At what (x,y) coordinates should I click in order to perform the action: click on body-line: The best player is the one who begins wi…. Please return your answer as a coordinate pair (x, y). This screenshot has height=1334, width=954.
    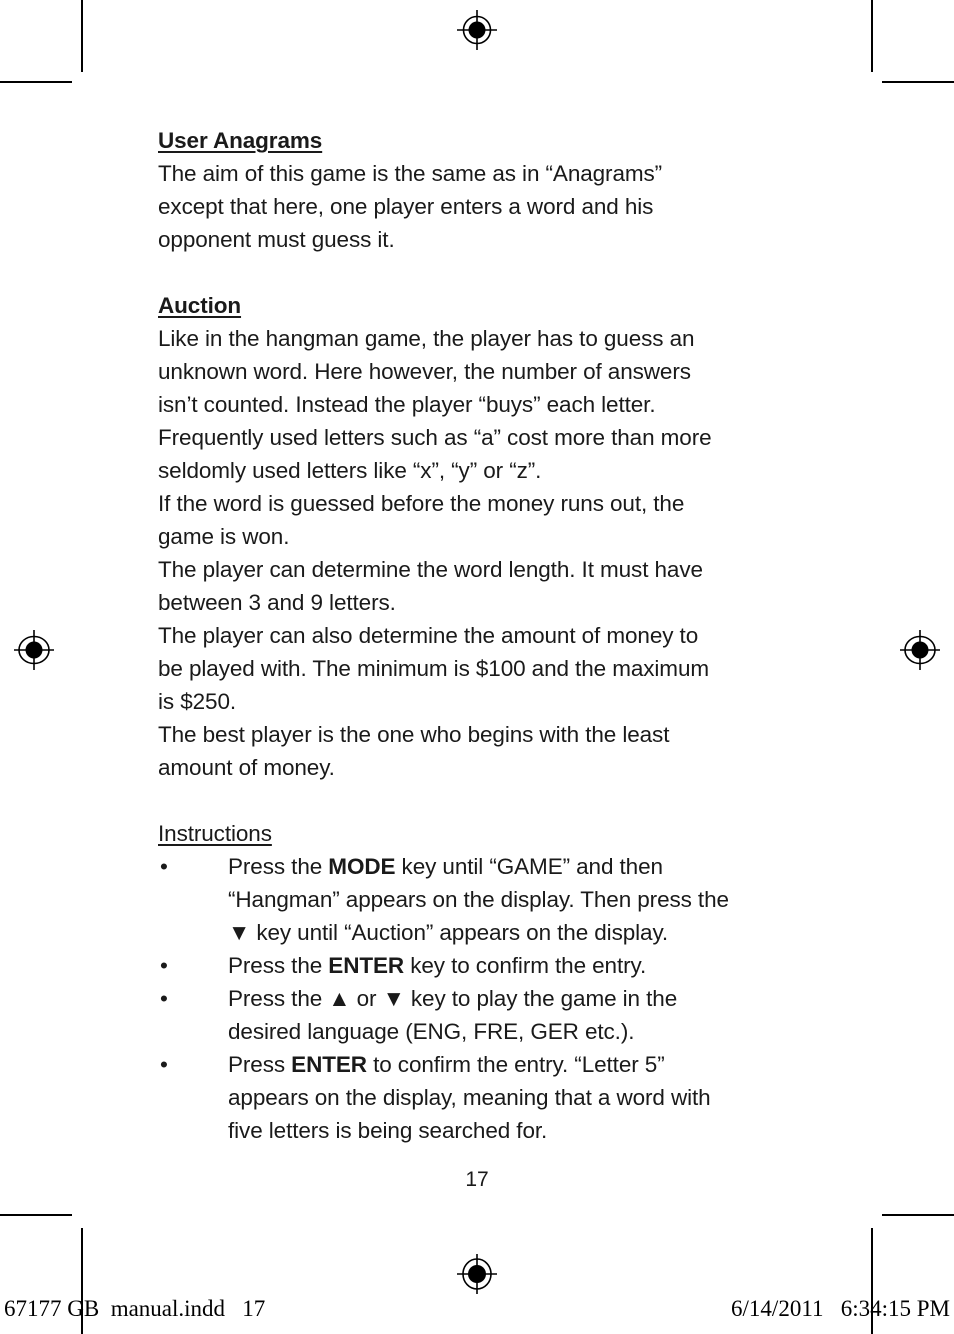
    Looking at the image, I should click on (414, 734).